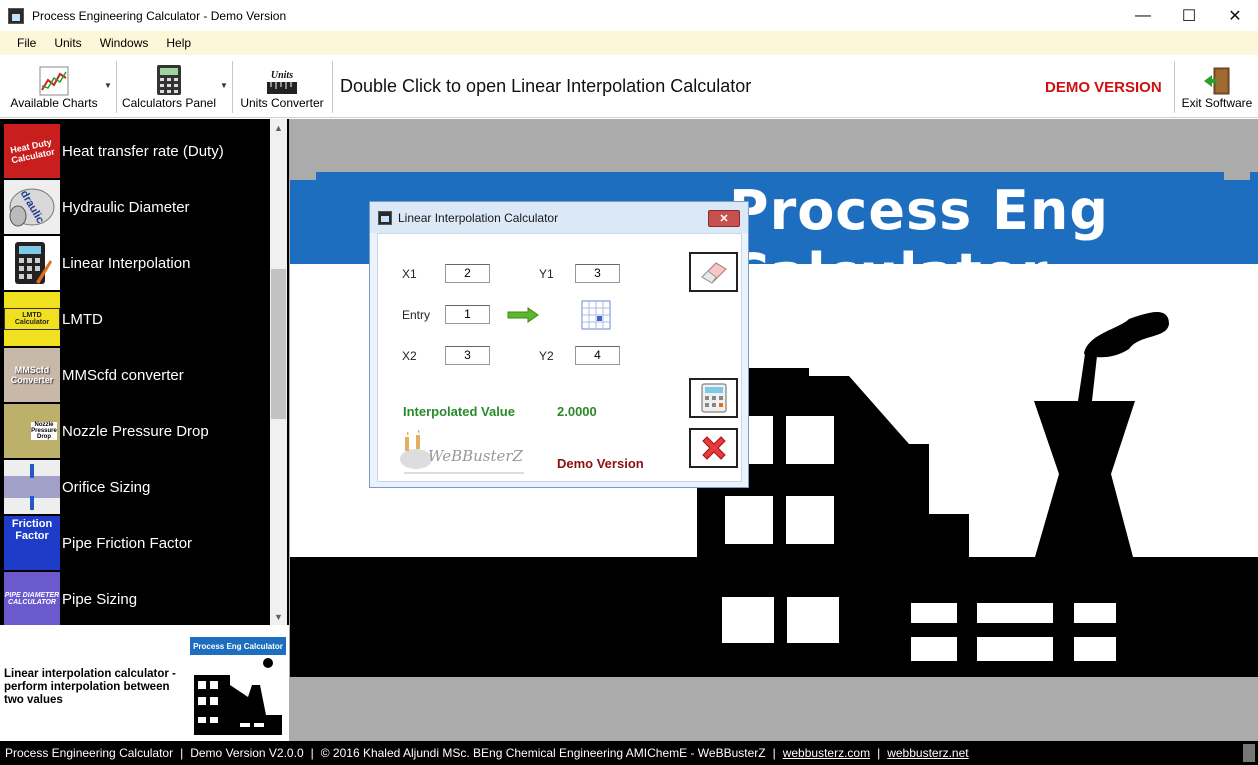 The width and height of the screenshot is (1258, 765). I want to click on interpolate-grid-icon, so click(596, 315).